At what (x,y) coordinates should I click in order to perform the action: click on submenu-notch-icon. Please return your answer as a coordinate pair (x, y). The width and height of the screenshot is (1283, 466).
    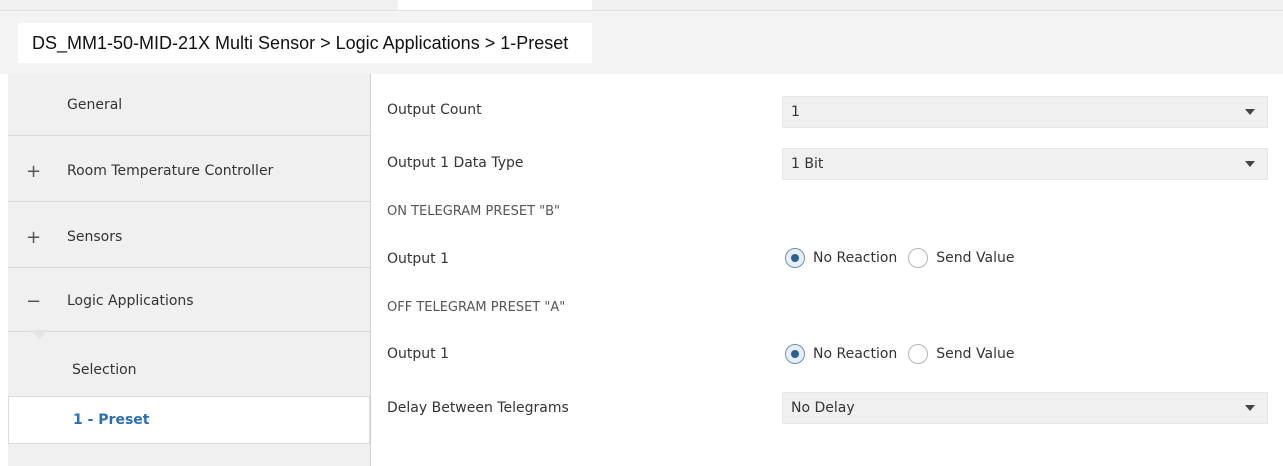
    Looking at the image, I should click on (39, 334).